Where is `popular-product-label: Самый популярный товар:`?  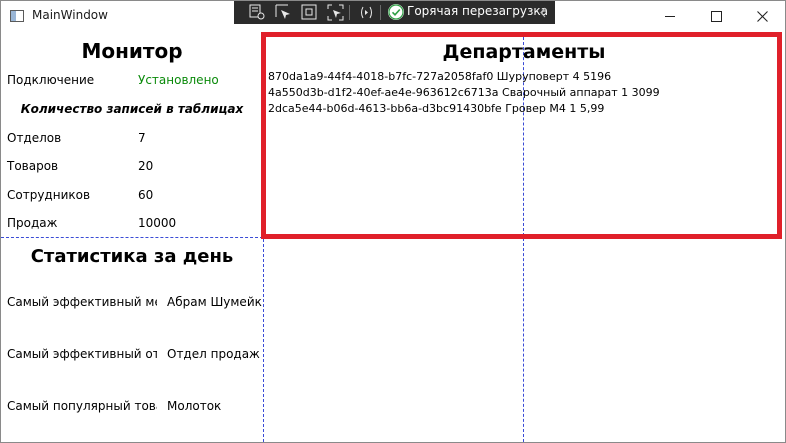
popular-product-label: Самый популярный товар: is located at coordinates (82, 406).